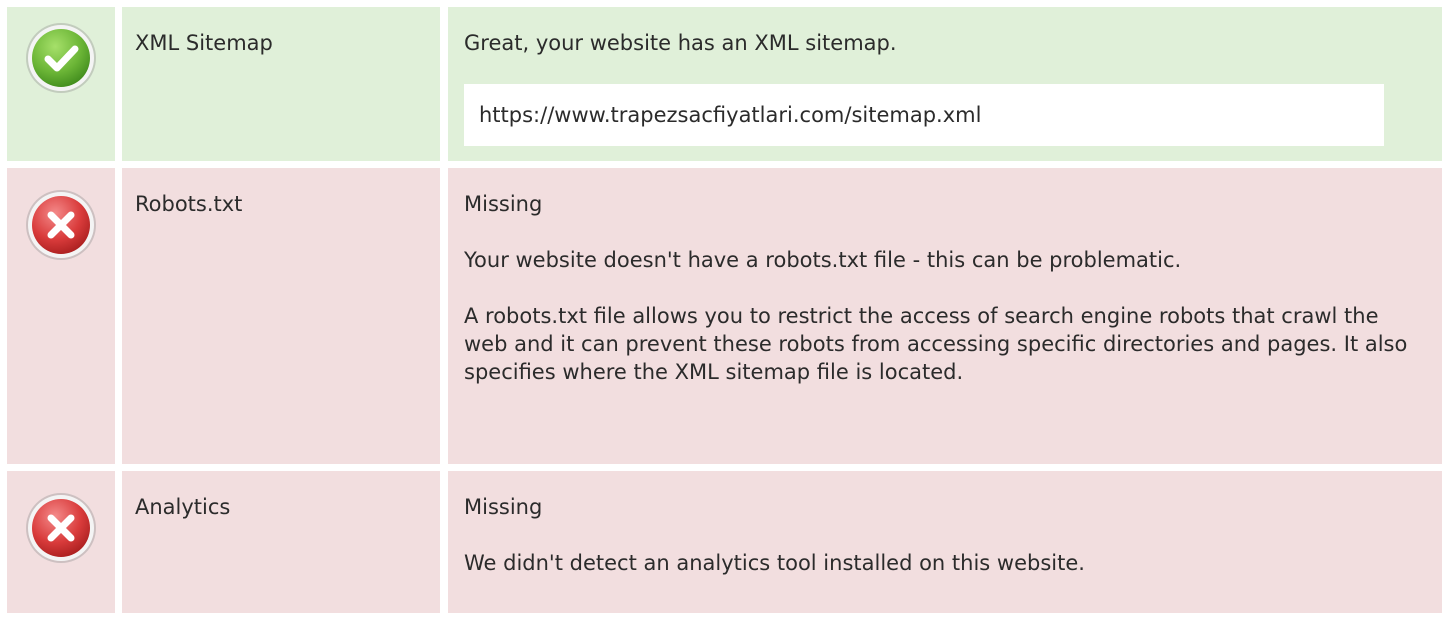  Describe the element at coordinates (281, 84) in the screenshot. I see `check-label-cell: XML Sitemap` at that location.